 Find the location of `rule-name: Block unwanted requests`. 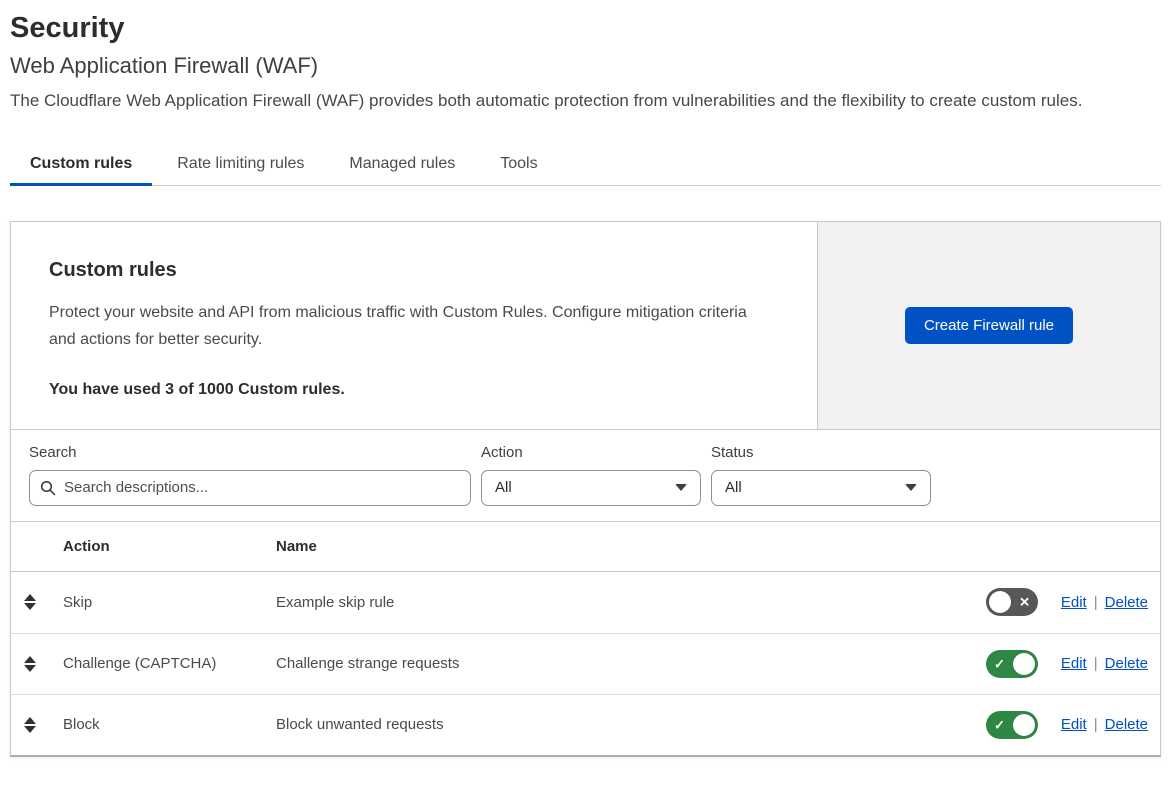

rule-name: Block unwanted requests is located at coordinates (360, 725).